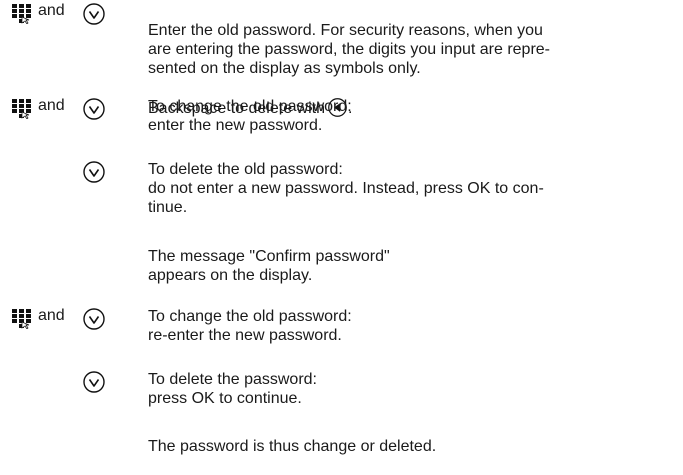  I want to click on step-description: The password is thus change or deleted., so click(292, 446).